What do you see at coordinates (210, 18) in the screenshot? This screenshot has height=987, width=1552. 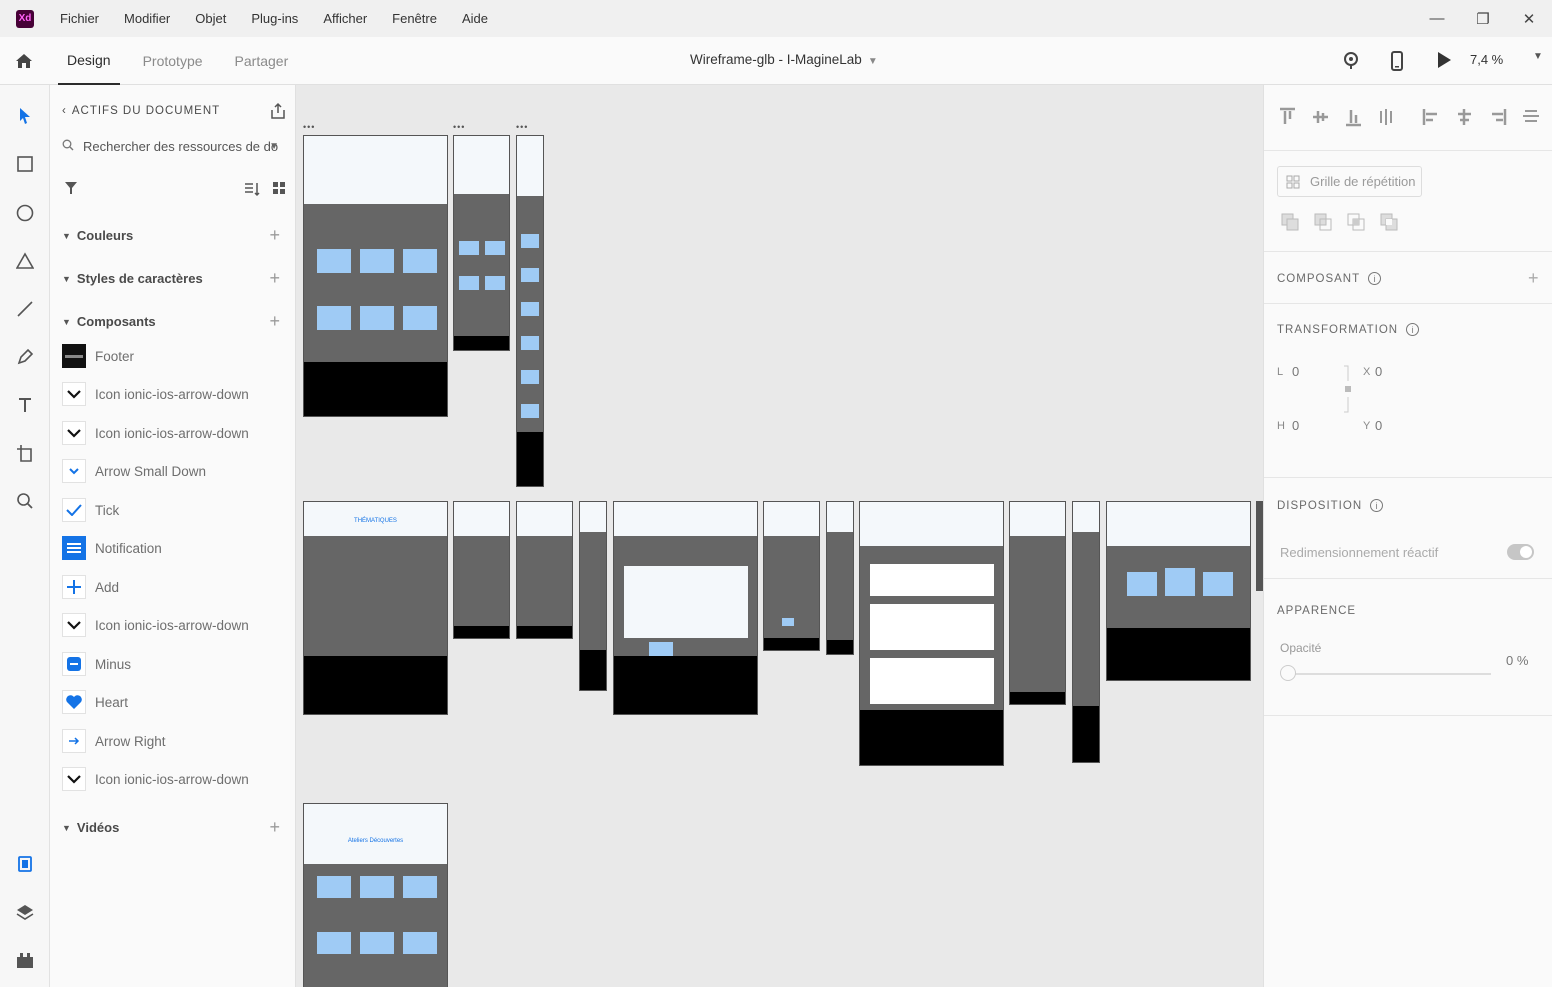 I see `menu-objet: Objet` at bounding box center [210, 18].